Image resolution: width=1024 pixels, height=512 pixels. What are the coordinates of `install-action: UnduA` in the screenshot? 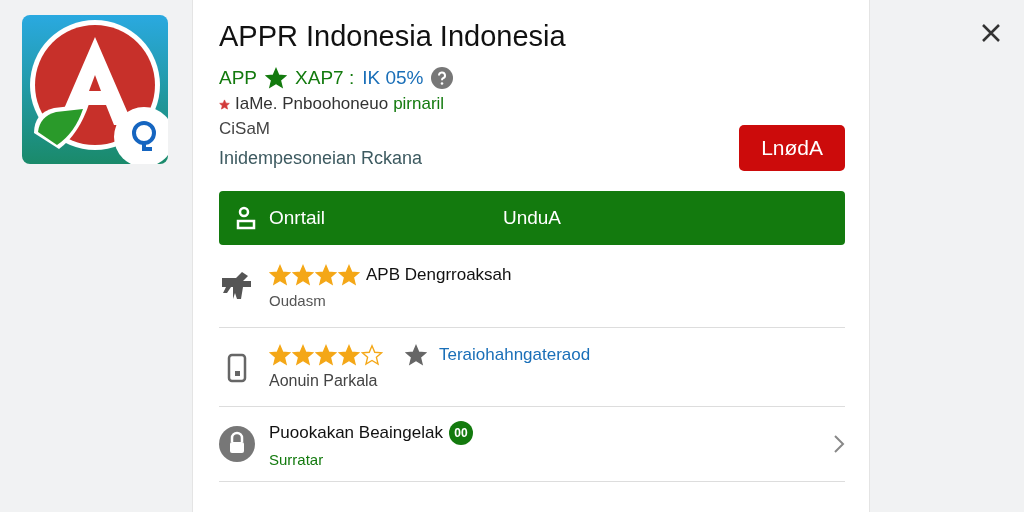 It's located at (532, 218).